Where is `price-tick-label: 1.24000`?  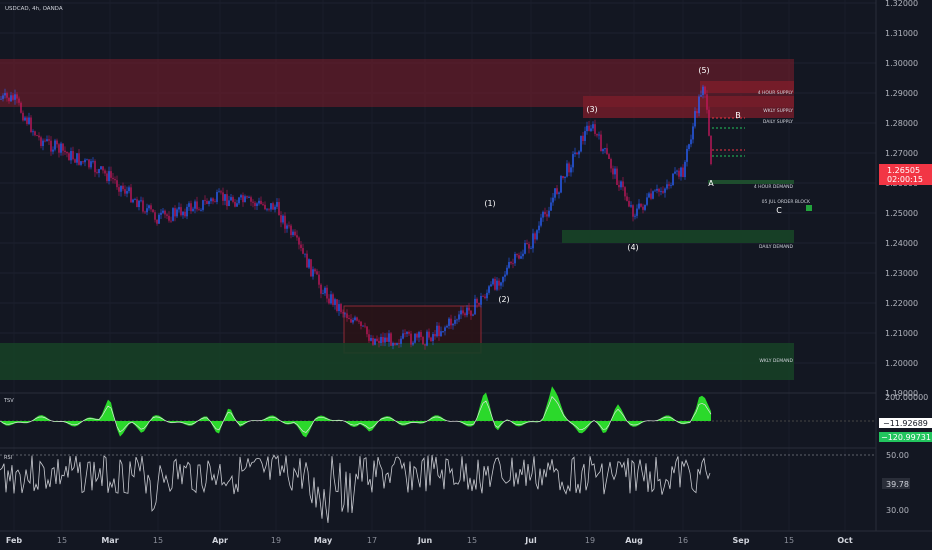
price-tick-label: 1.24000 is located at coordinates (901, 243).